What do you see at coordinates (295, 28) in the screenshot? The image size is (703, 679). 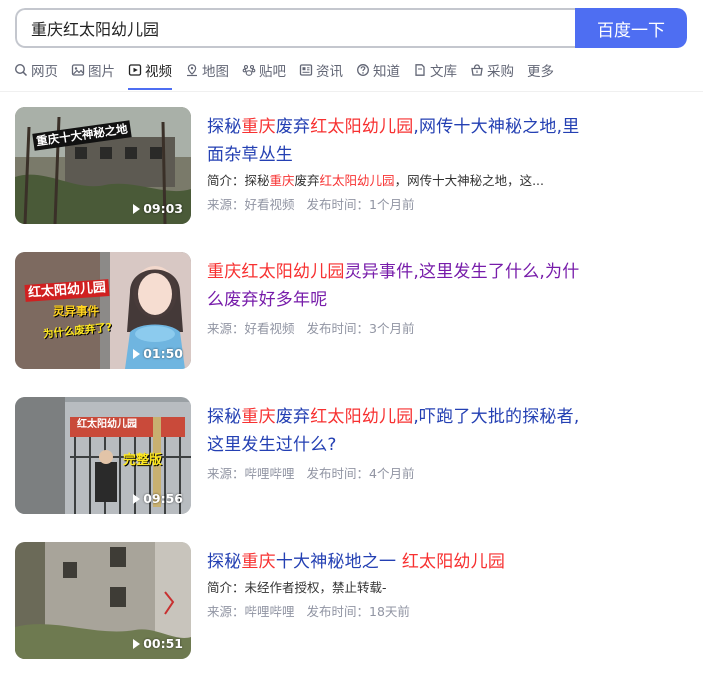 I see `search-input` at bounding box center [295, 28].